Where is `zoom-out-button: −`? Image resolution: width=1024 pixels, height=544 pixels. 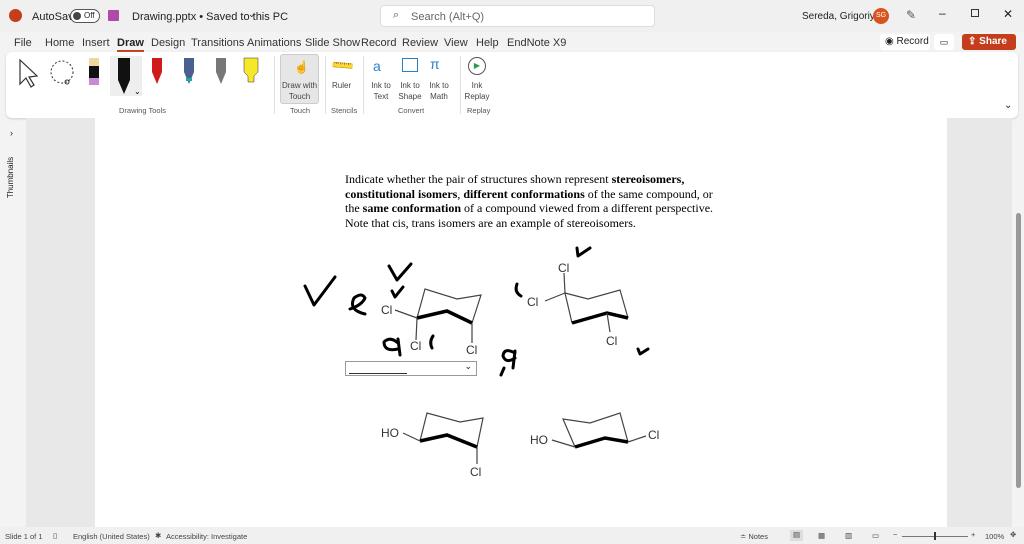 zoom-out-button: − is located at coordinates (895, 534).